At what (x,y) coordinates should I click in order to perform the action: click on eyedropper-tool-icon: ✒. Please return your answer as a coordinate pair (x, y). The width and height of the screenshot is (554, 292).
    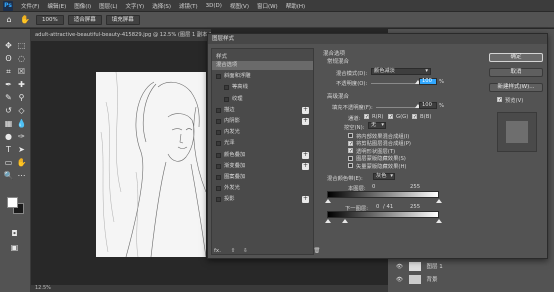
    Looking at the image, I should click on (8, 85).